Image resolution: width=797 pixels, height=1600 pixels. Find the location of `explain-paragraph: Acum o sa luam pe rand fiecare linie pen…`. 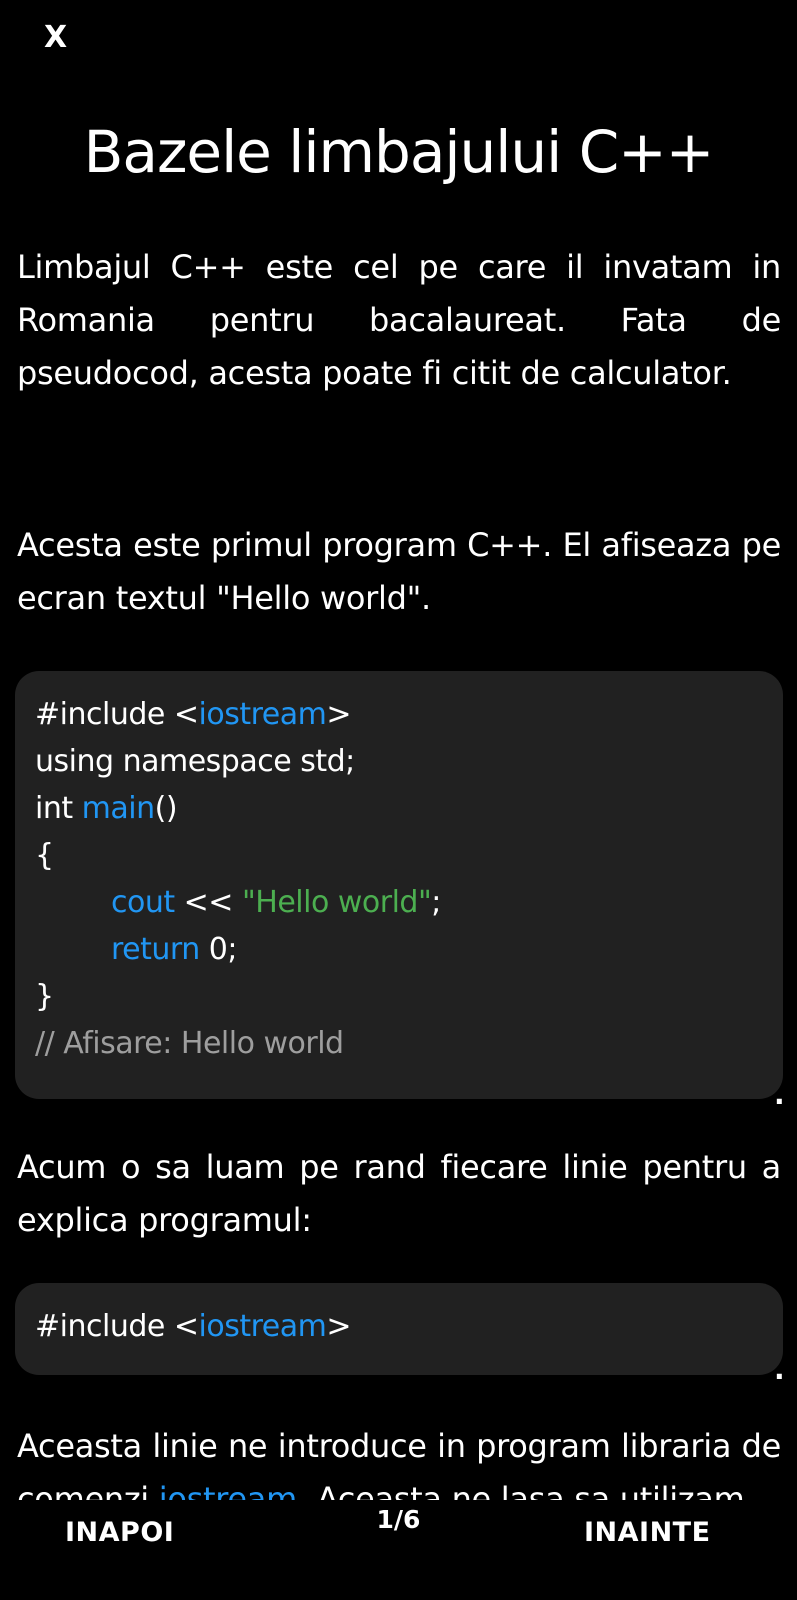

explain-paragraph: Acum o sa luam pe rand fiecare linie pen… is located at coordinates (399, 1193).